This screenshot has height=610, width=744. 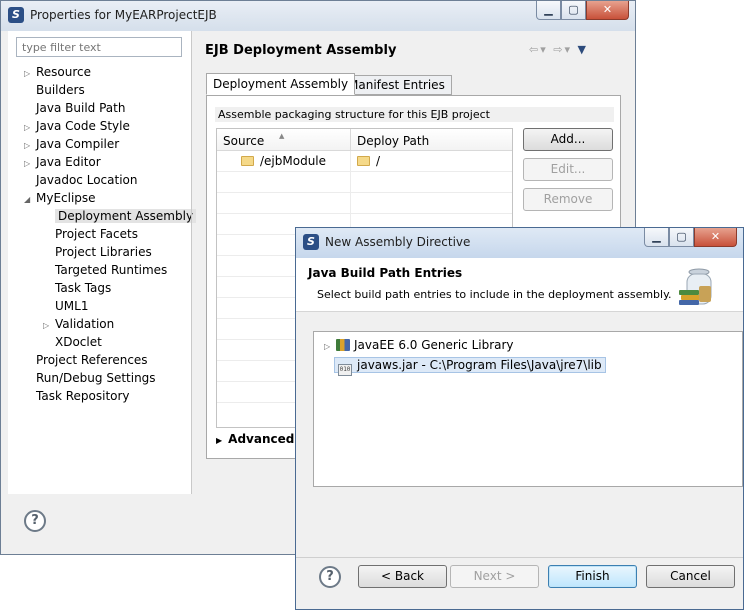 I want to click on tree-item-label: Java Editor, so click(x=68, y=162).